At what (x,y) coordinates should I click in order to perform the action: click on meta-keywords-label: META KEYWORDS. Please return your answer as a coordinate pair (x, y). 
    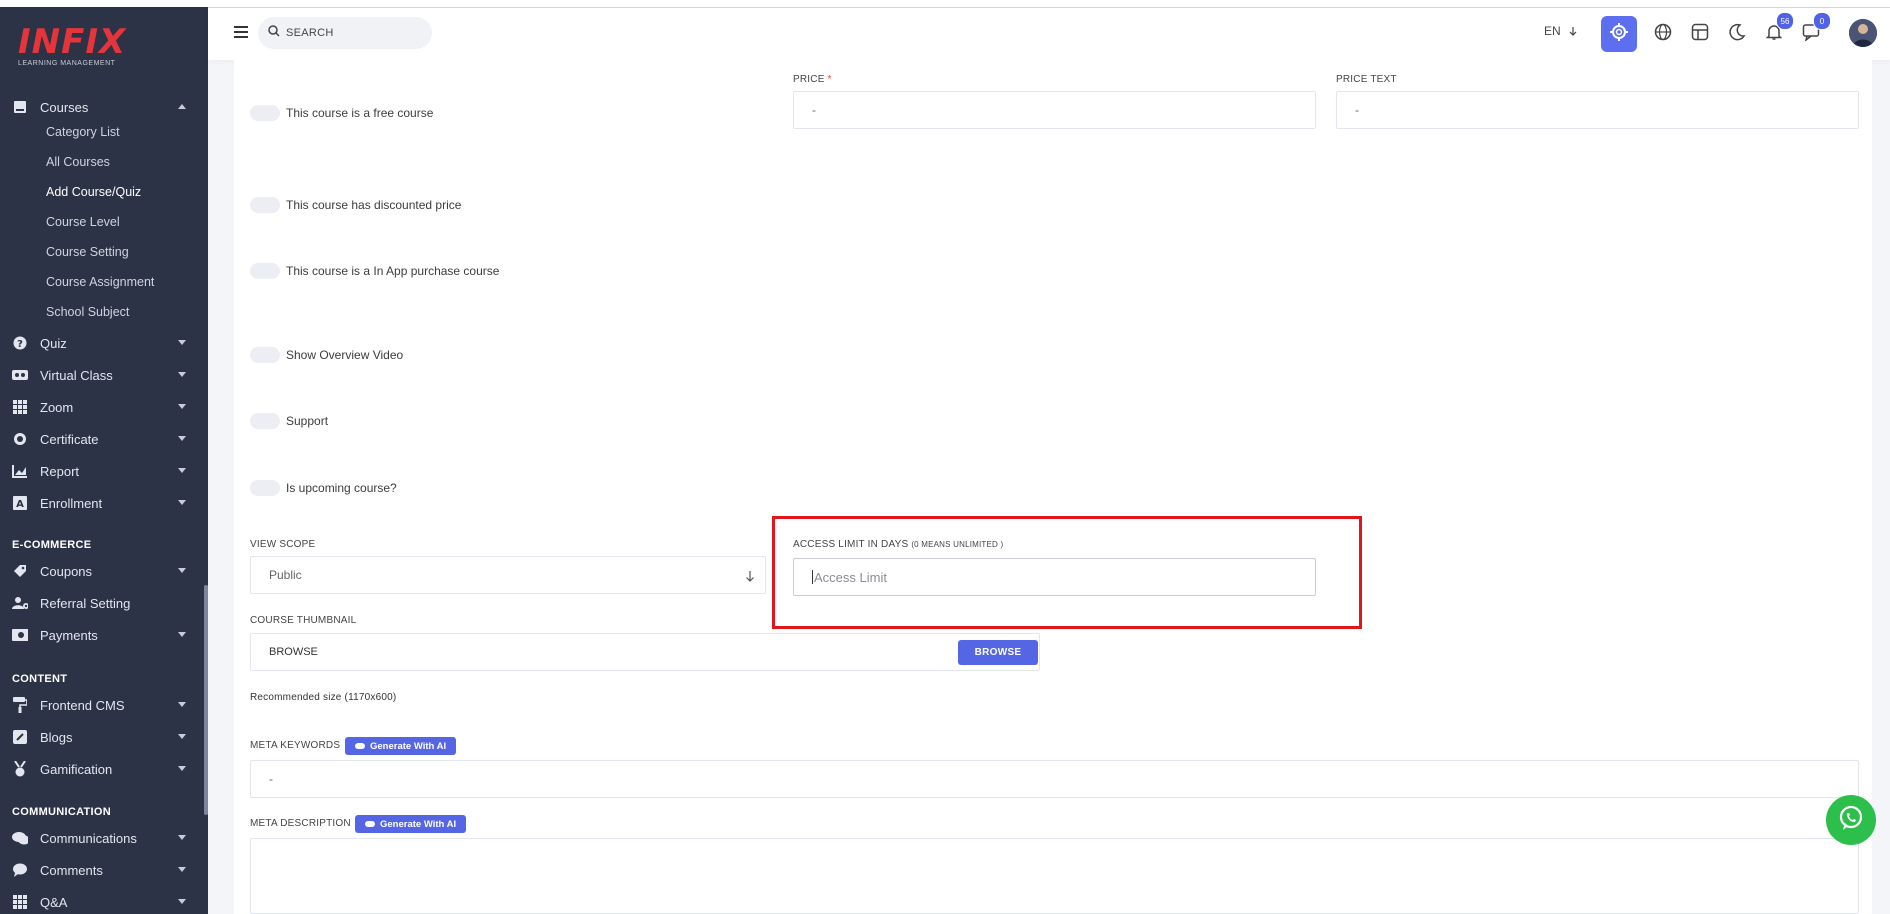
    Looking at the image, I should click on (295, 745).